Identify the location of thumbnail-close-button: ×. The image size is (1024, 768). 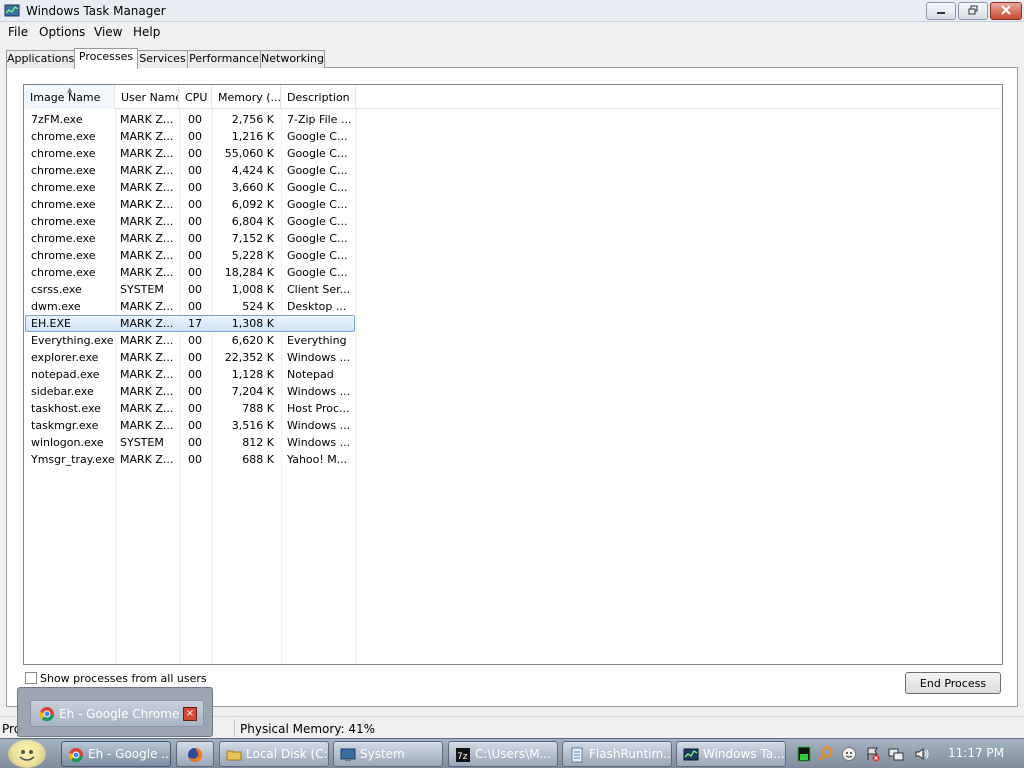
(190, 714).